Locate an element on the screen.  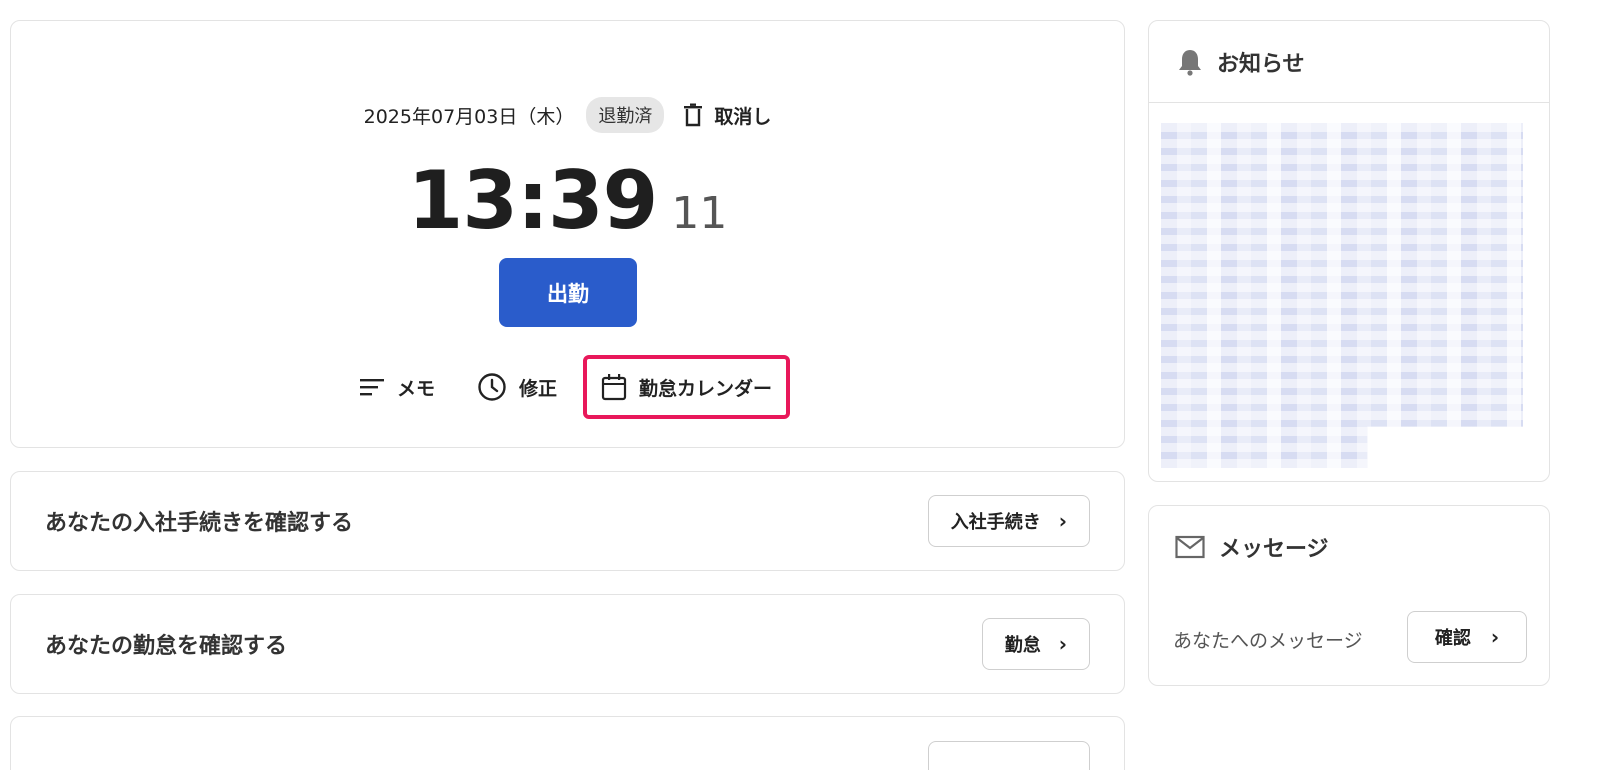
clock-icon is located at coordinates (492, 387).